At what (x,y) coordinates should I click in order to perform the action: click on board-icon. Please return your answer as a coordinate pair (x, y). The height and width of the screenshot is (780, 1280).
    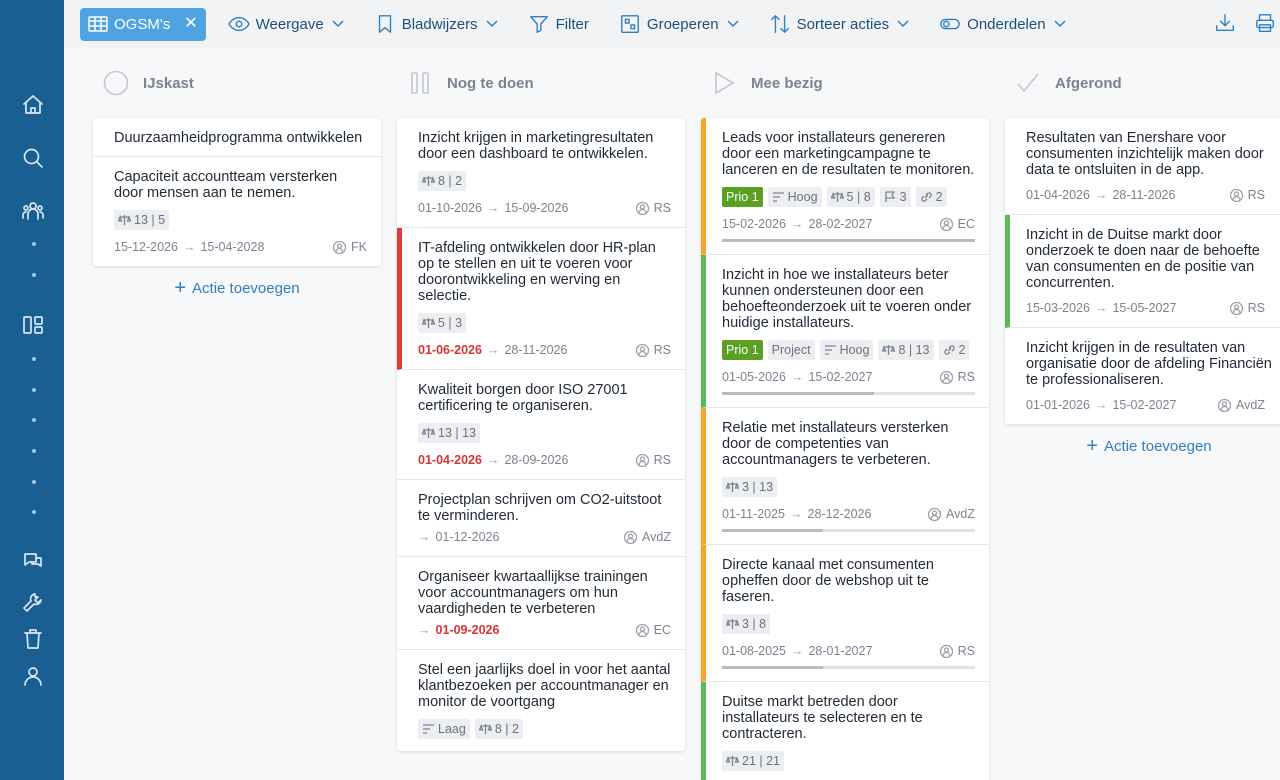
    Looking at the image, I should click on (33, 325).